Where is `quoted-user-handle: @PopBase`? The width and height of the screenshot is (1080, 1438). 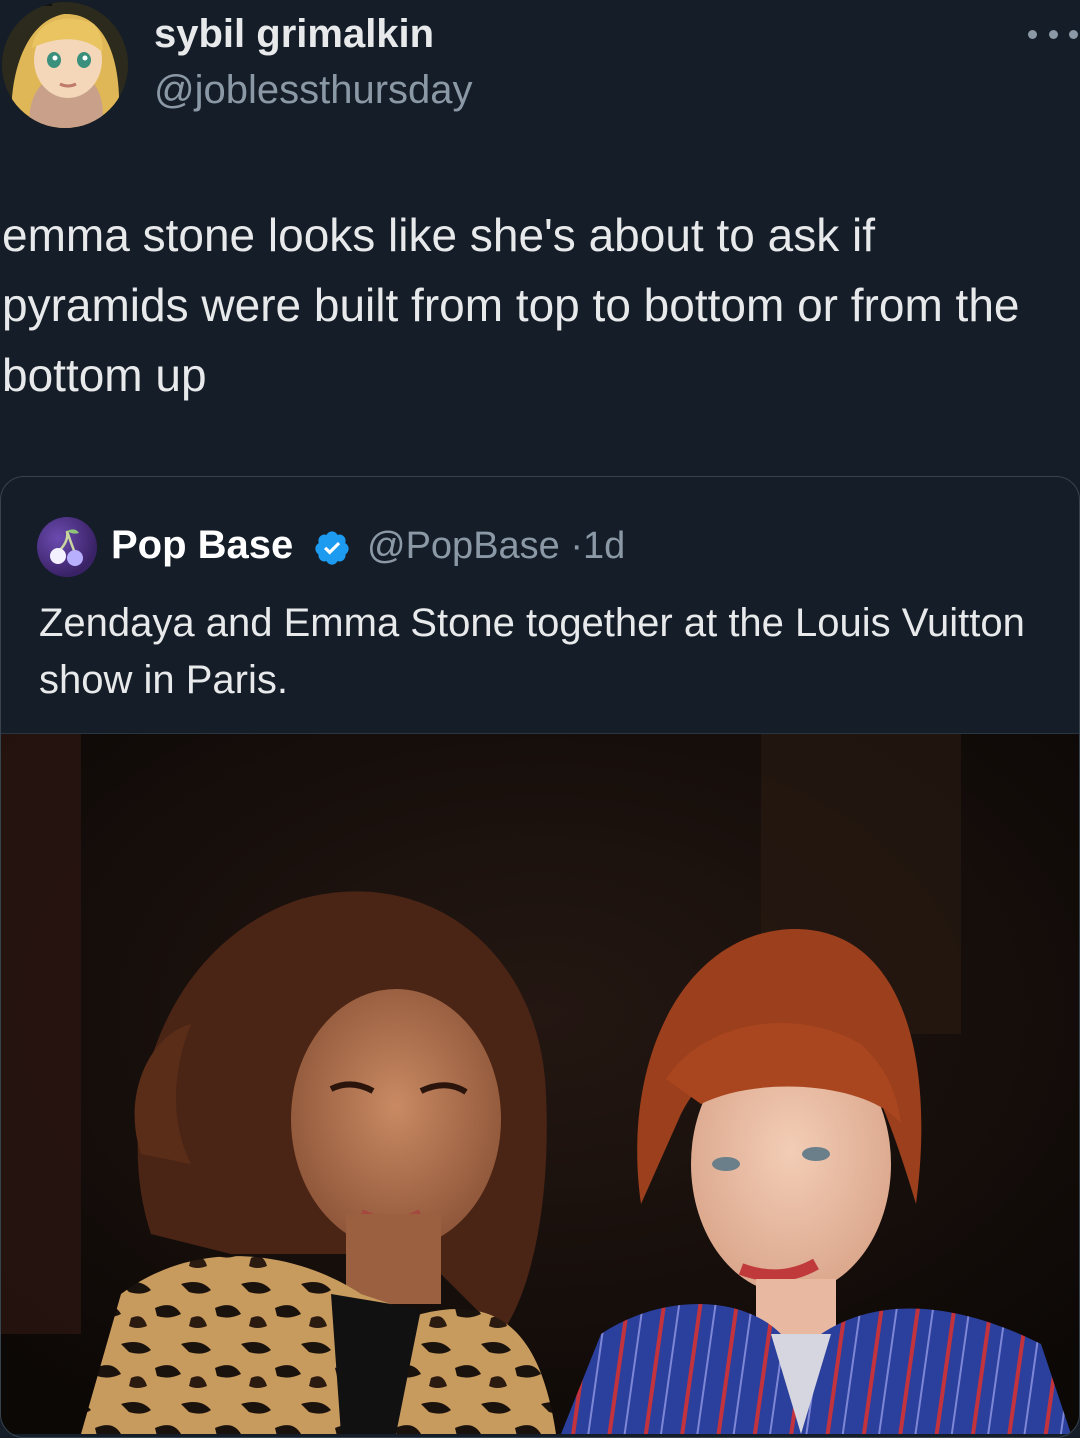 quoted-user-handle: @PopBase is located at coordinates (463, 546).